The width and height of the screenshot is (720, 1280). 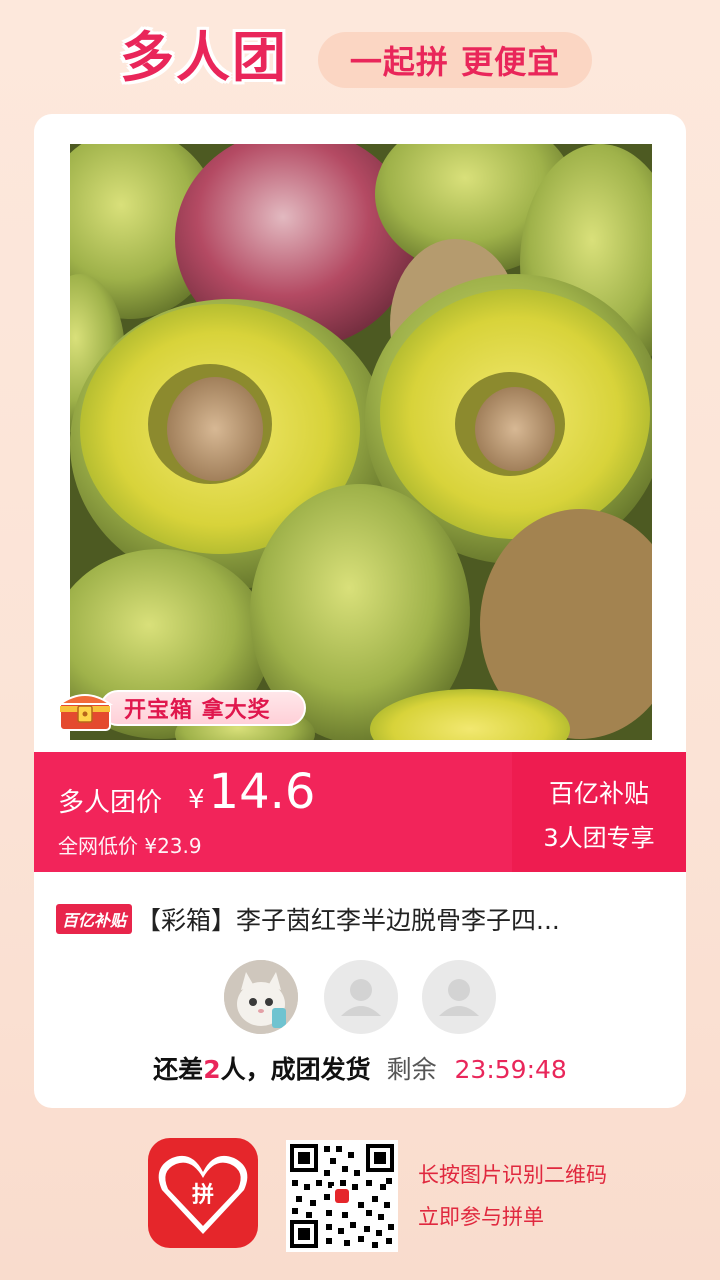 I want to click on footer: 拼 长按图片识别二维码 立即参与拼单, so click(x=360, y=1198).